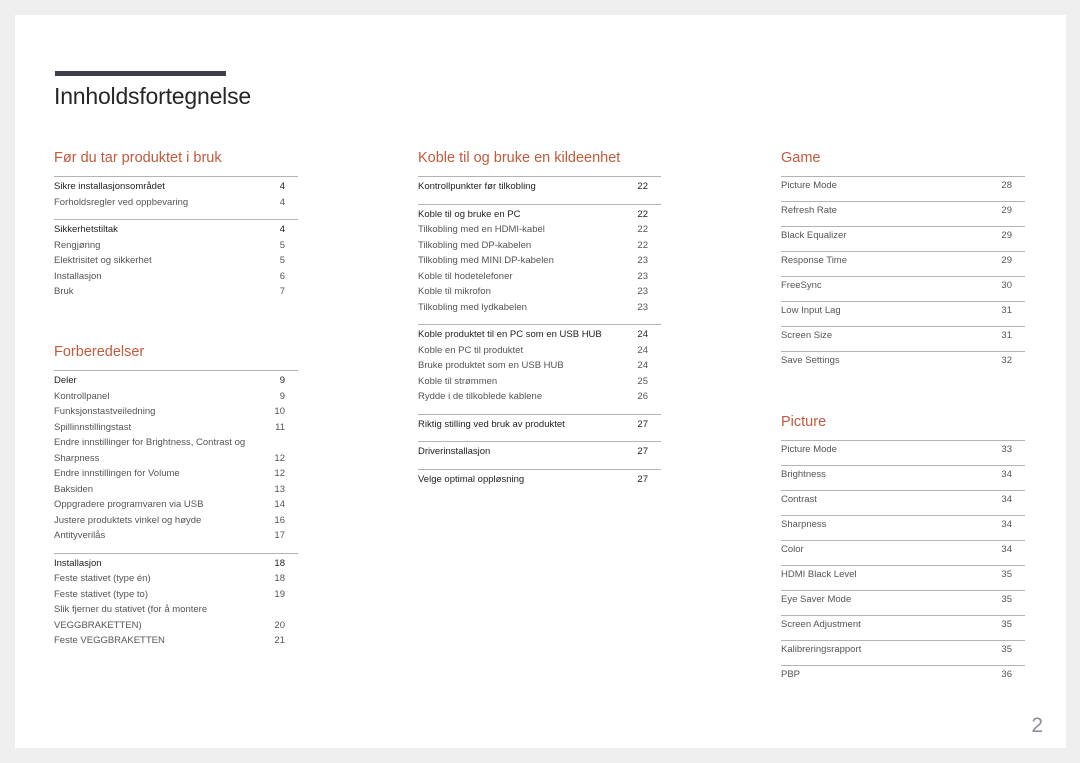  I want to click on toc-entry: Koble til hodetelefoner 23, so click(539, 277).